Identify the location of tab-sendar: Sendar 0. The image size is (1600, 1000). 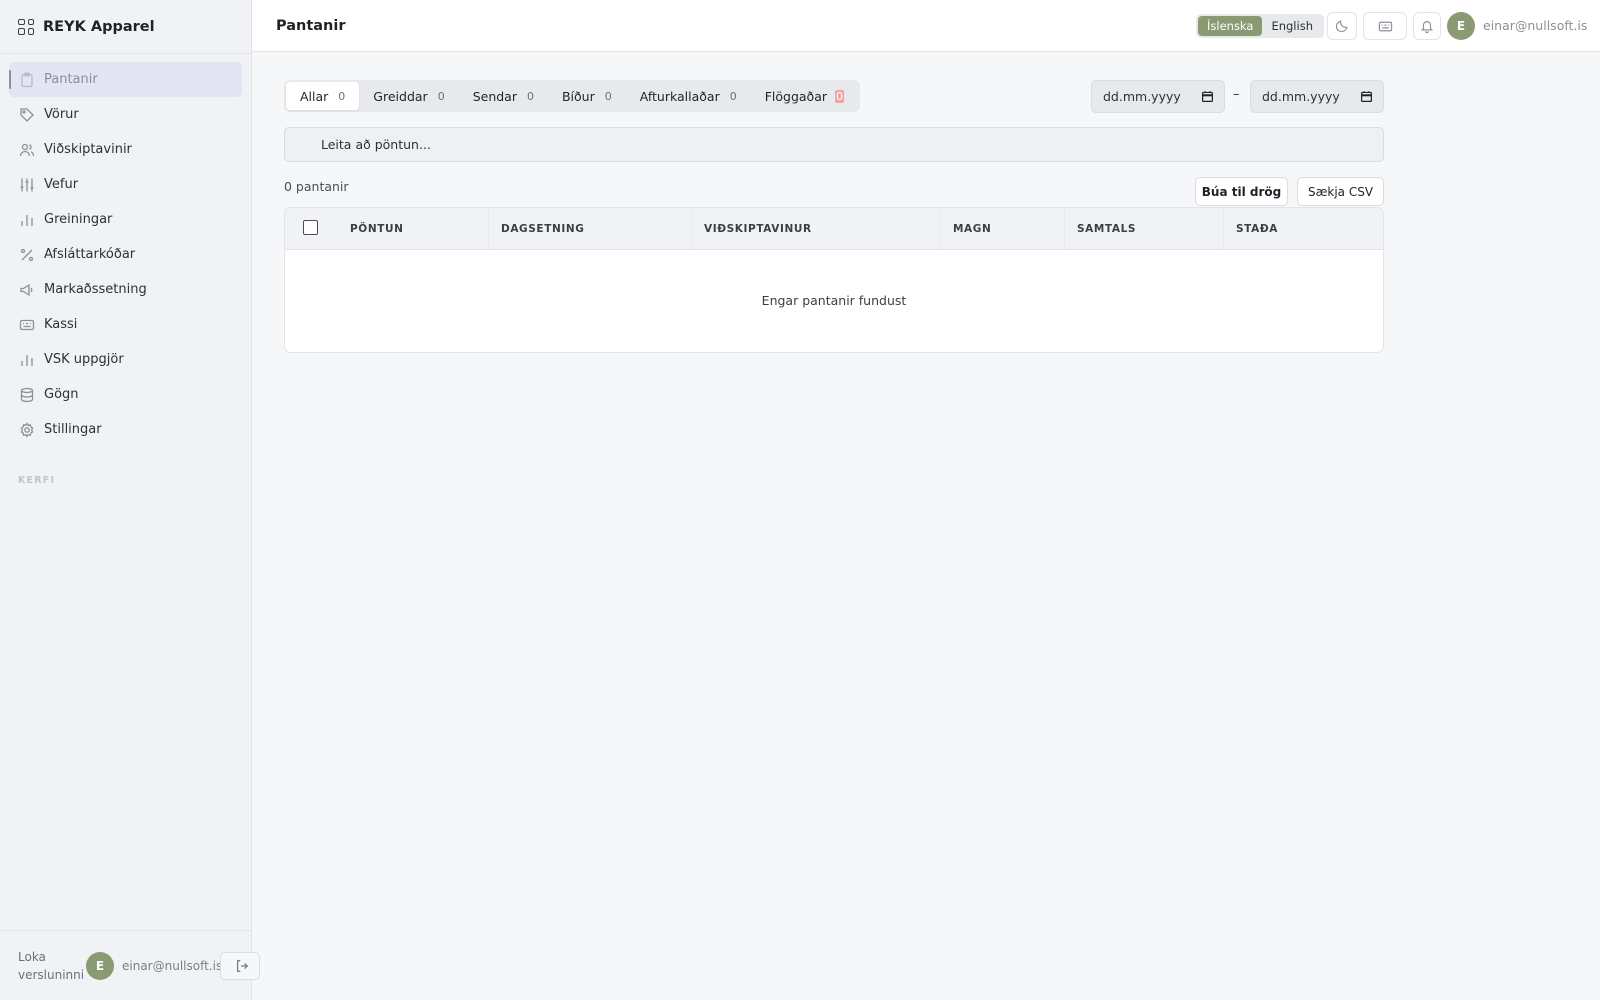
(503, 96).